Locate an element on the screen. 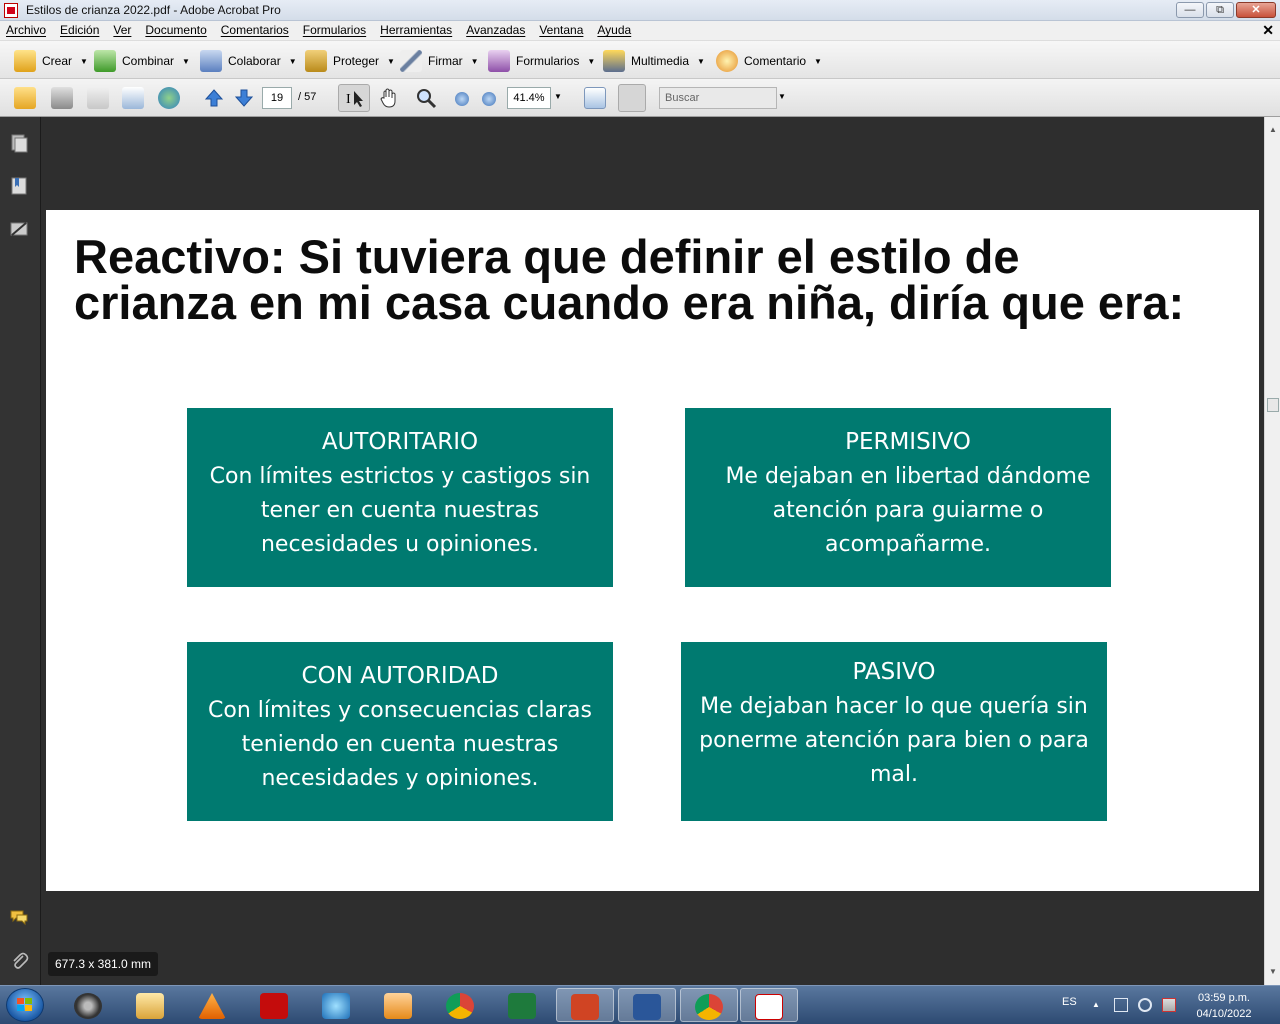 The image size is (1280, 1024). acrobat-app-icon is located at coordinates (11, 10).